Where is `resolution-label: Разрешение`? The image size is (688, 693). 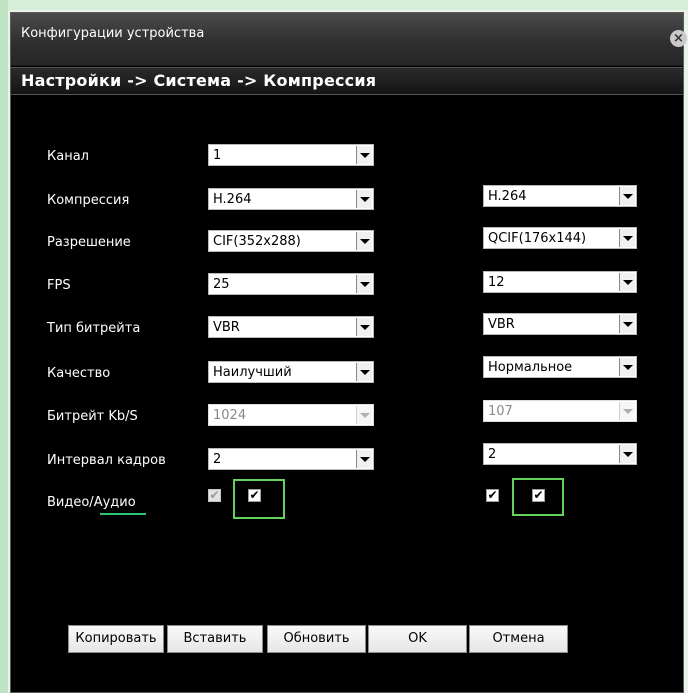 resolution-label: Разрешение is located at coordinates (89, 242).